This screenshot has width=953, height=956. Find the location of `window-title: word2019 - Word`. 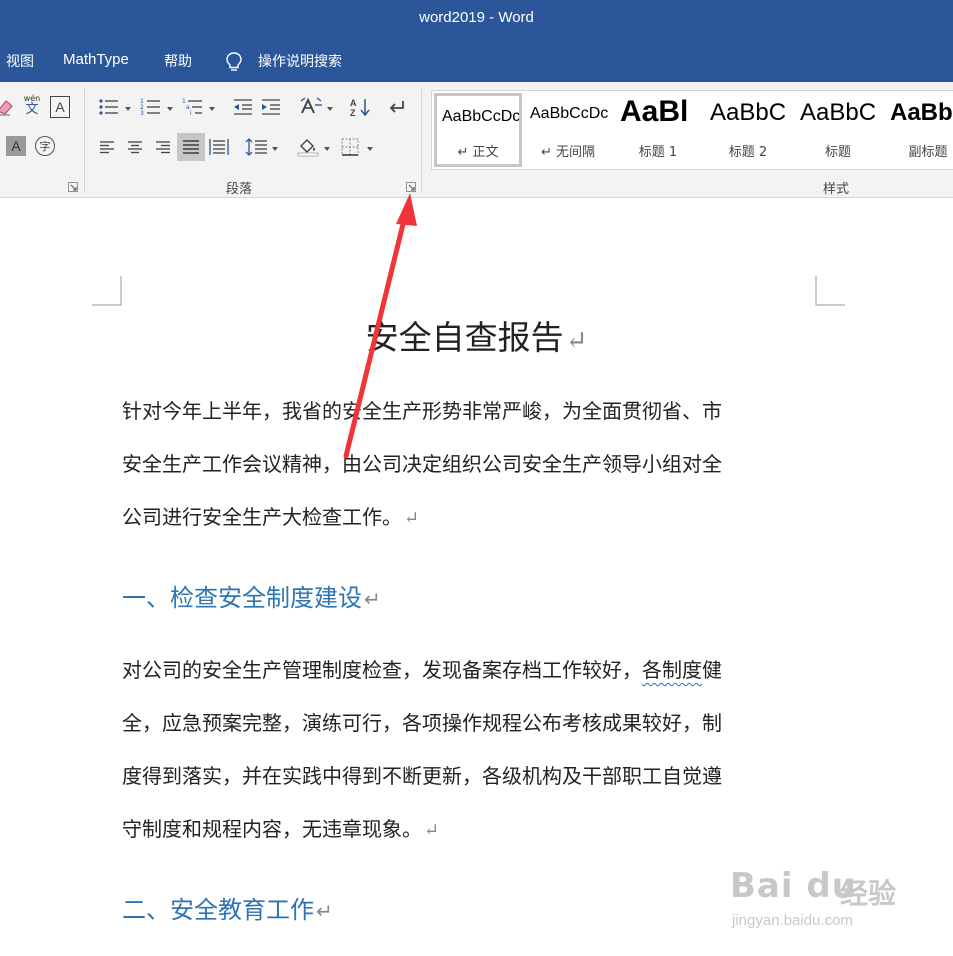

window-title: word2019 - Word is located at coordinates (476, 17).